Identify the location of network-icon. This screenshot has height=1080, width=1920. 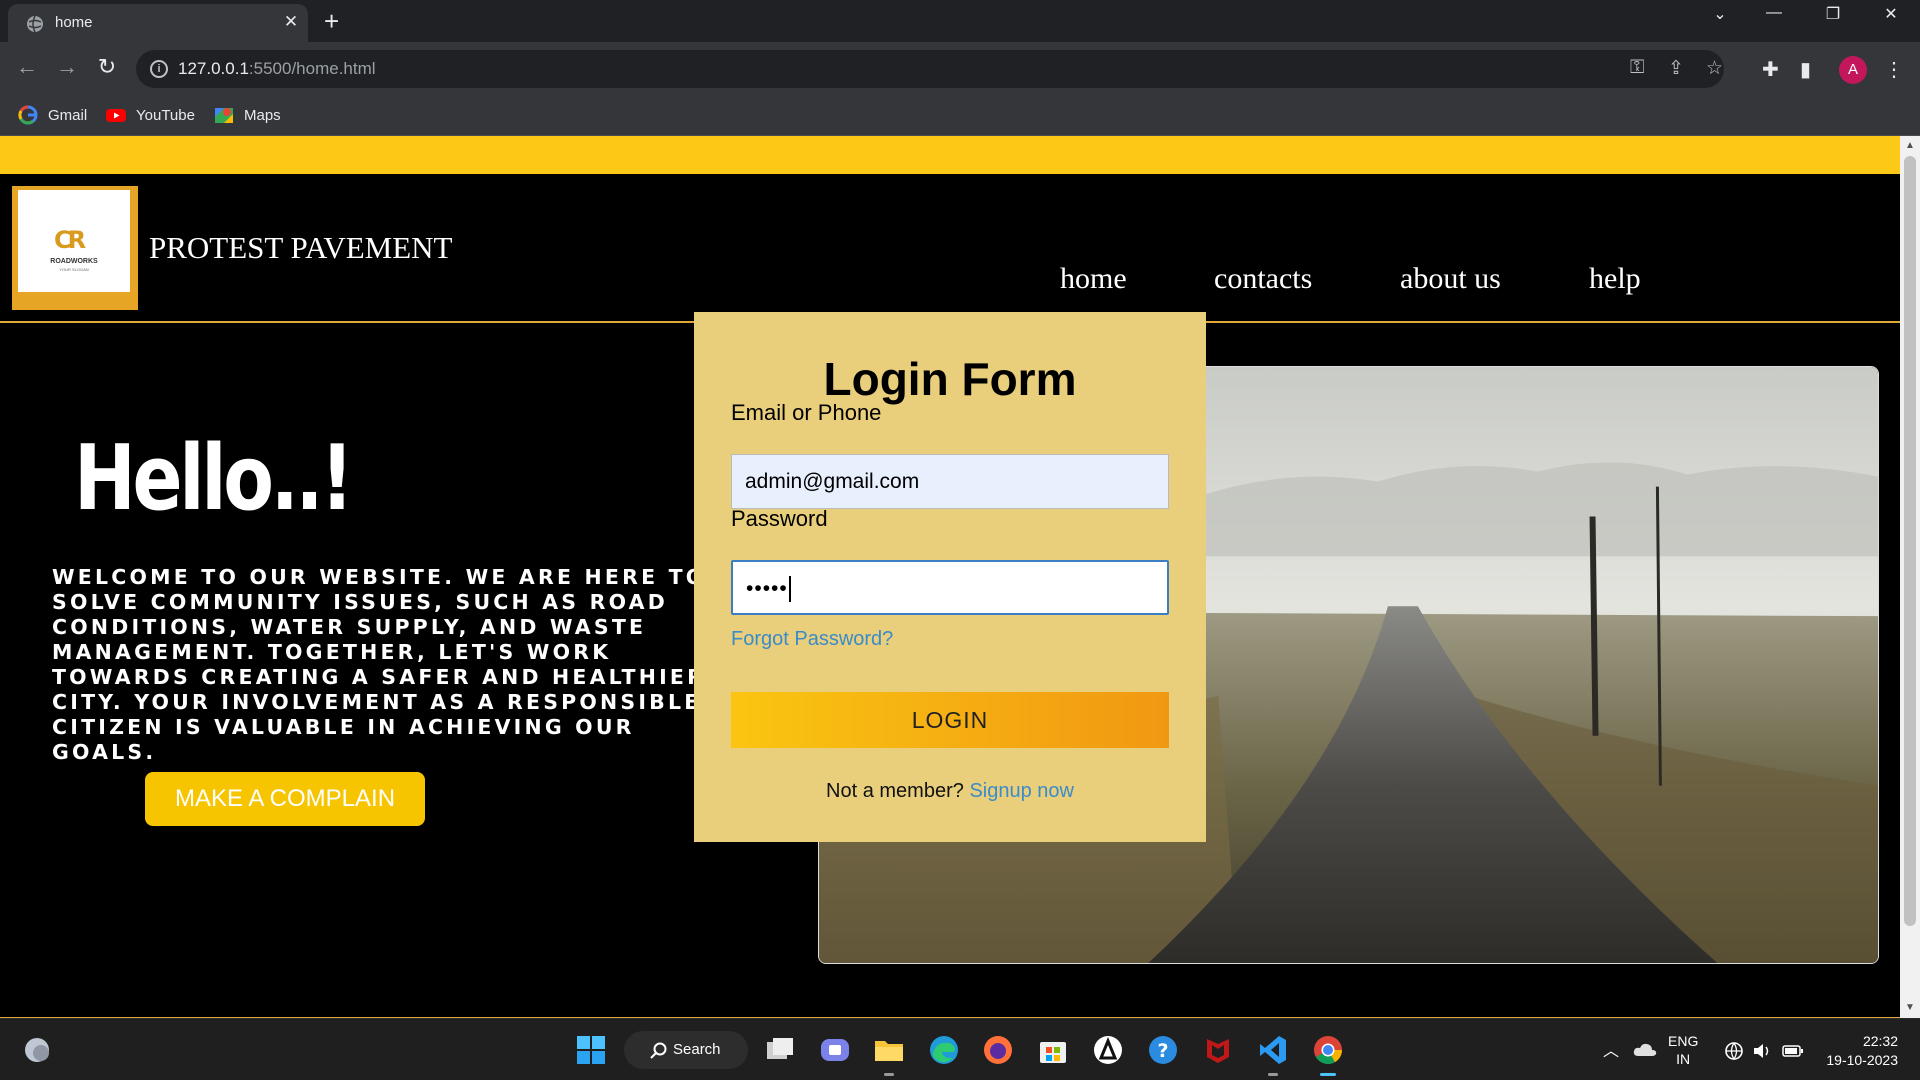
(1734, 1051).